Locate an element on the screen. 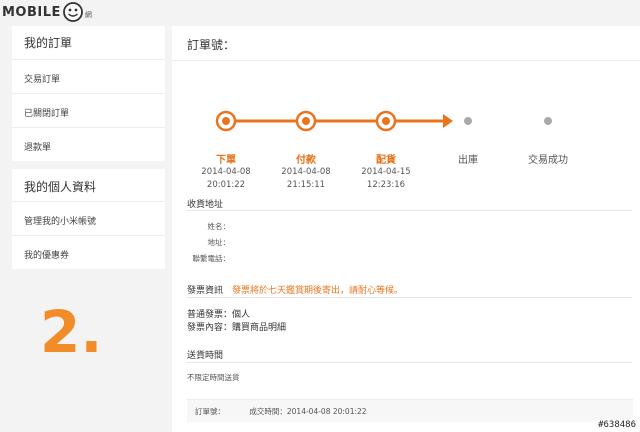  order-summary-bar: 訂單號： 成交時間：2014-04-08 20:01:22 is located at coordinates (410, 410).